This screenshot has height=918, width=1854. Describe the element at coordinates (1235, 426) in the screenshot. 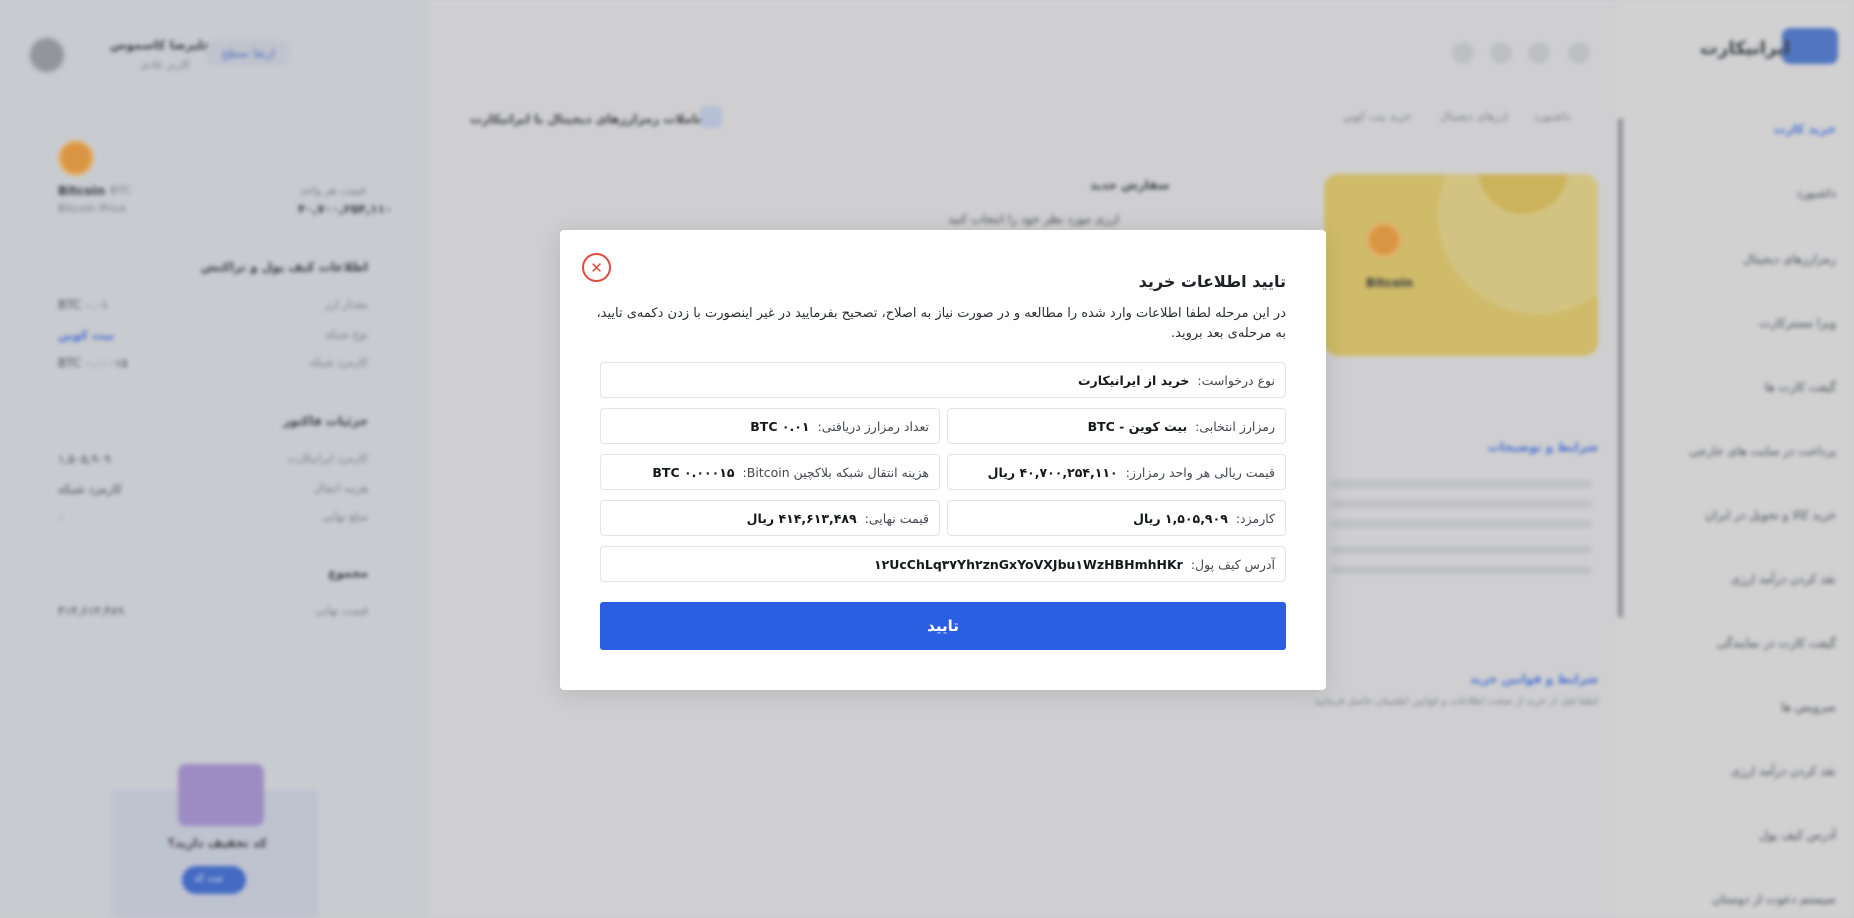

I see `field-label: رمزارز انتخابی:` at that location.